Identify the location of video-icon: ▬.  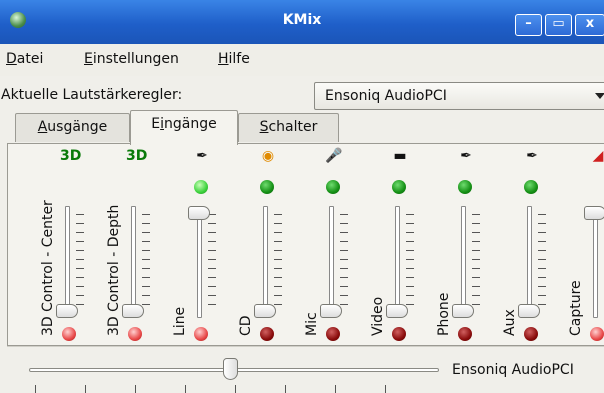
(400, 156).